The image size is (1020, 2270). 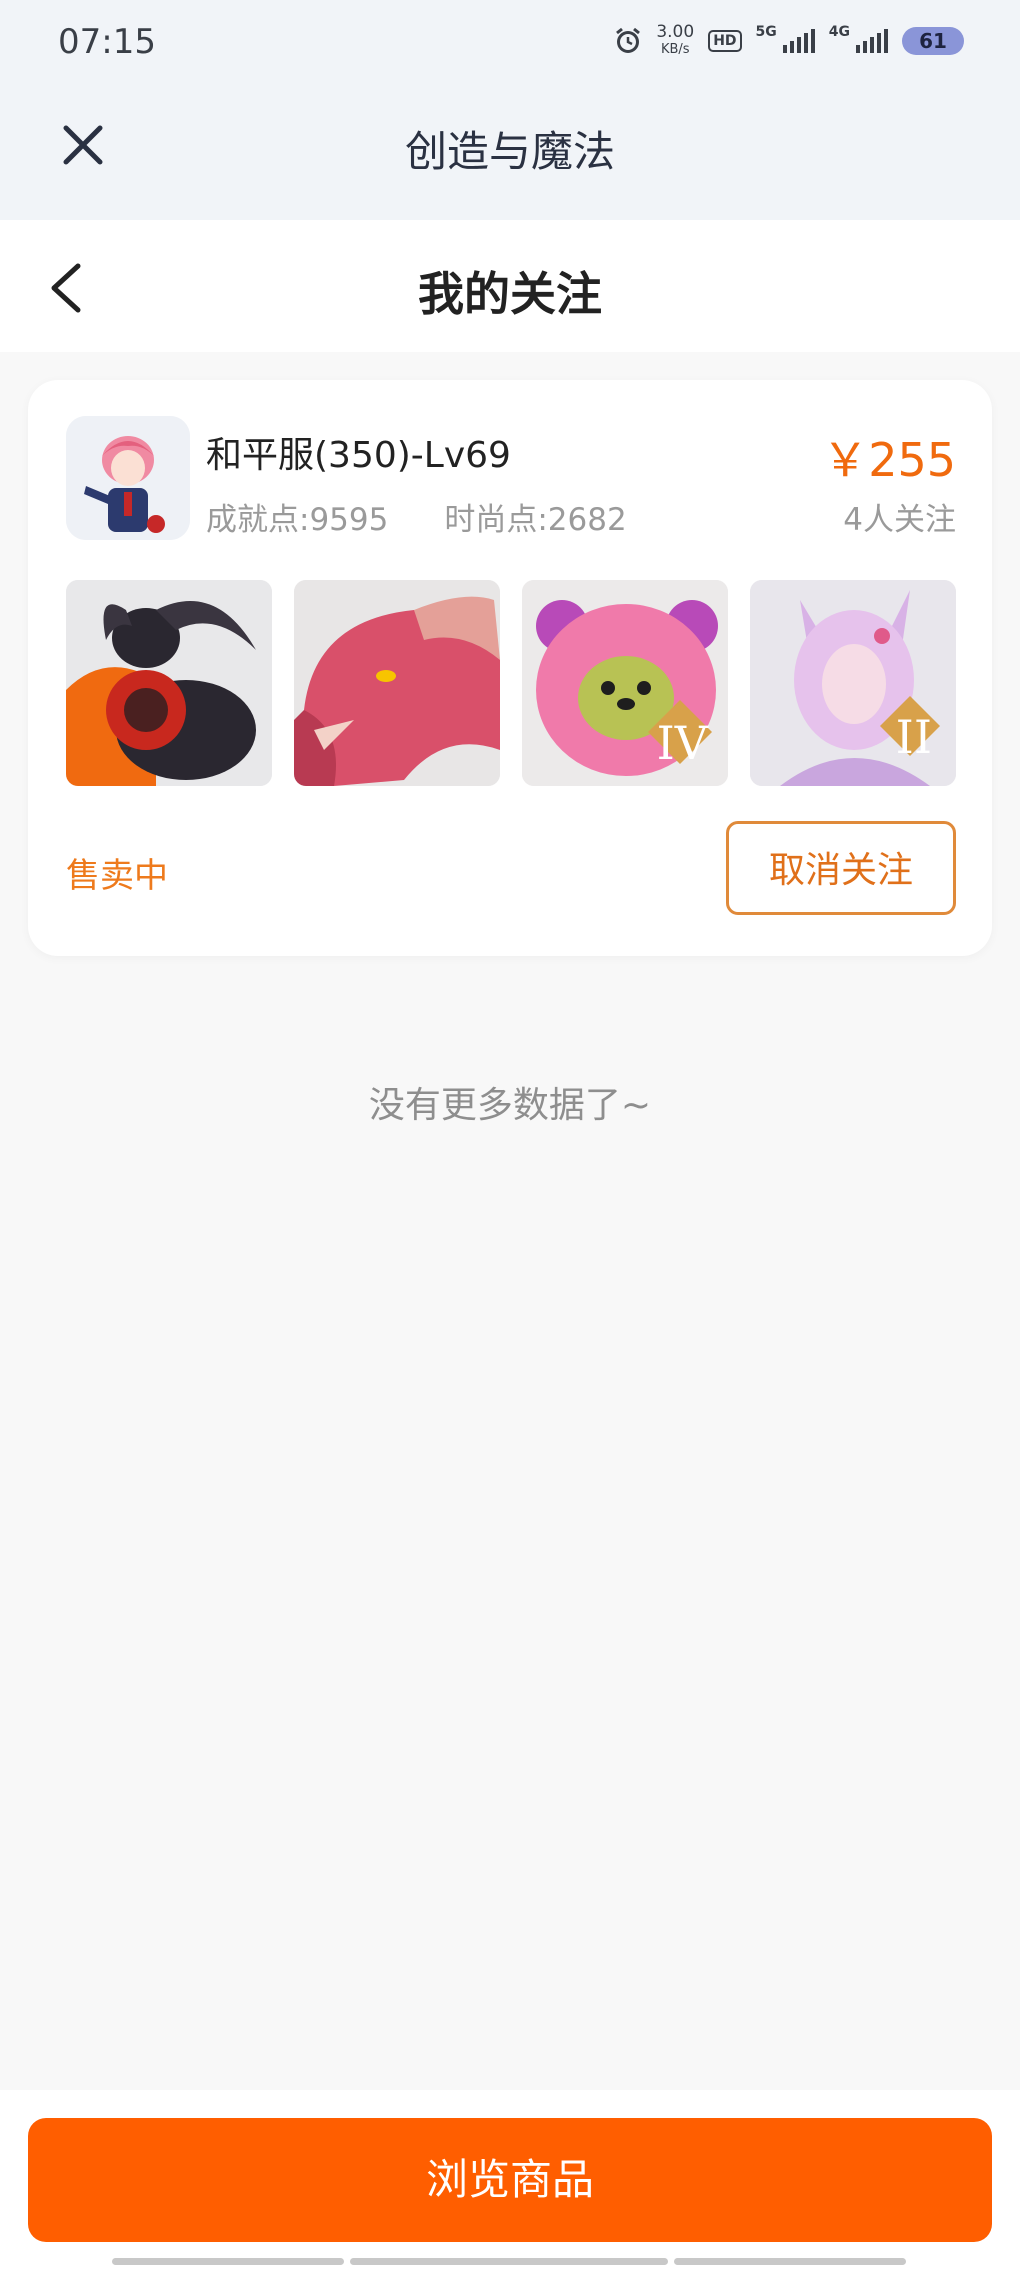 What do you see at coordinates (853, 683) in the screenshot?
I see `thumbnail-fox-spirit: II` at bounding box center [853, 683].